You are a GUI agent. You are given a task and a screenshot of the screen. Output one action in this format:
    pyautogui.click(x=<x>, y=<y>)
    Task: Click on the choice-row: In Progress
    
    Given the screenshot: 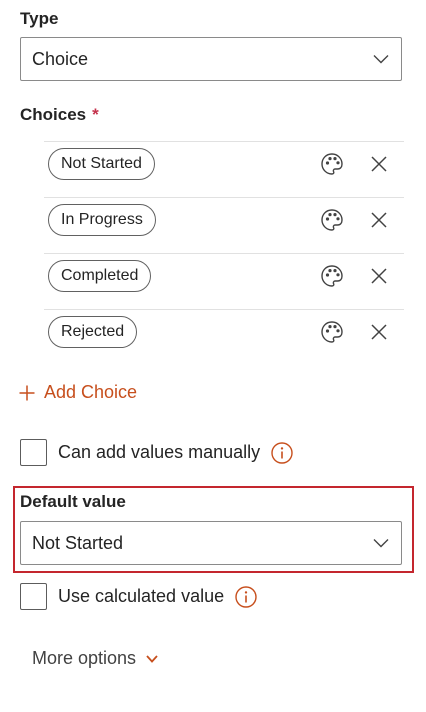 What is the action you would take?
    pyautogui.click(x=224, y=225)
    